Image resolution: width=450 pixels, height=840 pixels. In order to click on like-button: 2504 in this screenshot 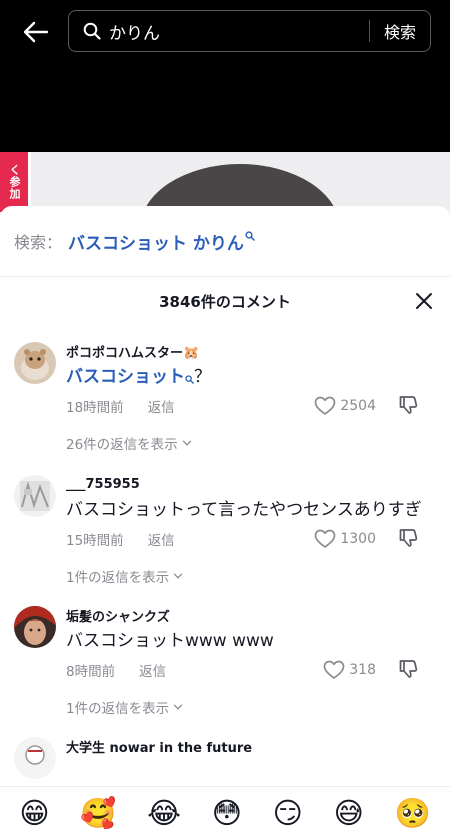, I will do `click(345, 406)`.